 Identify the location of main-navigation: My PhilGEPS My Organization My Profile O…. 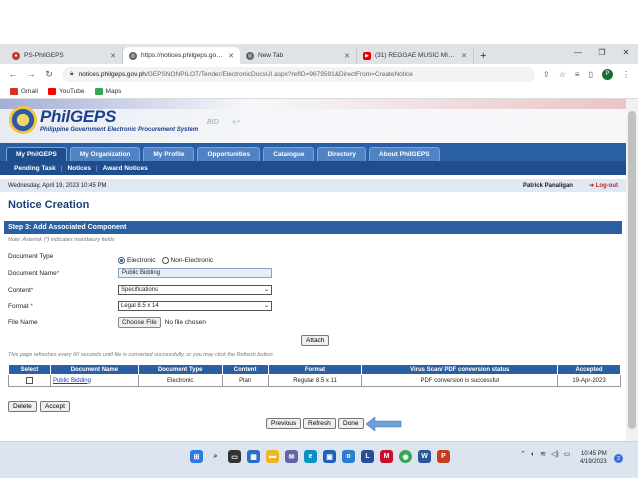
(313, 152).